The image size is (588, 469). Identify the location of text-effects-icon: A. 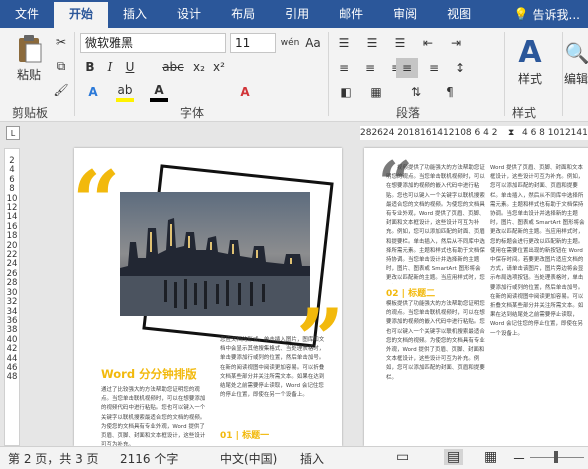
(93, 92).